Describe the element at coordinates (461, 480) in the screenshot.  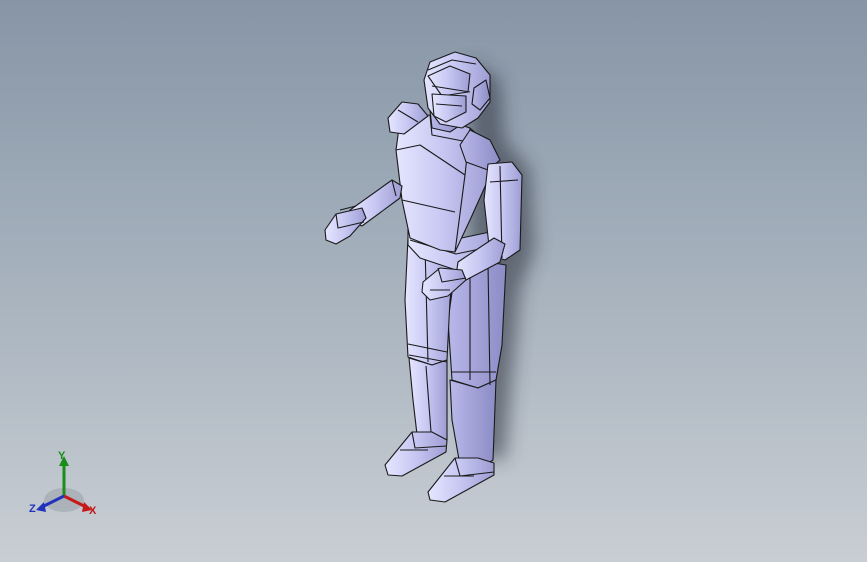
I see `right-foot` at that location.